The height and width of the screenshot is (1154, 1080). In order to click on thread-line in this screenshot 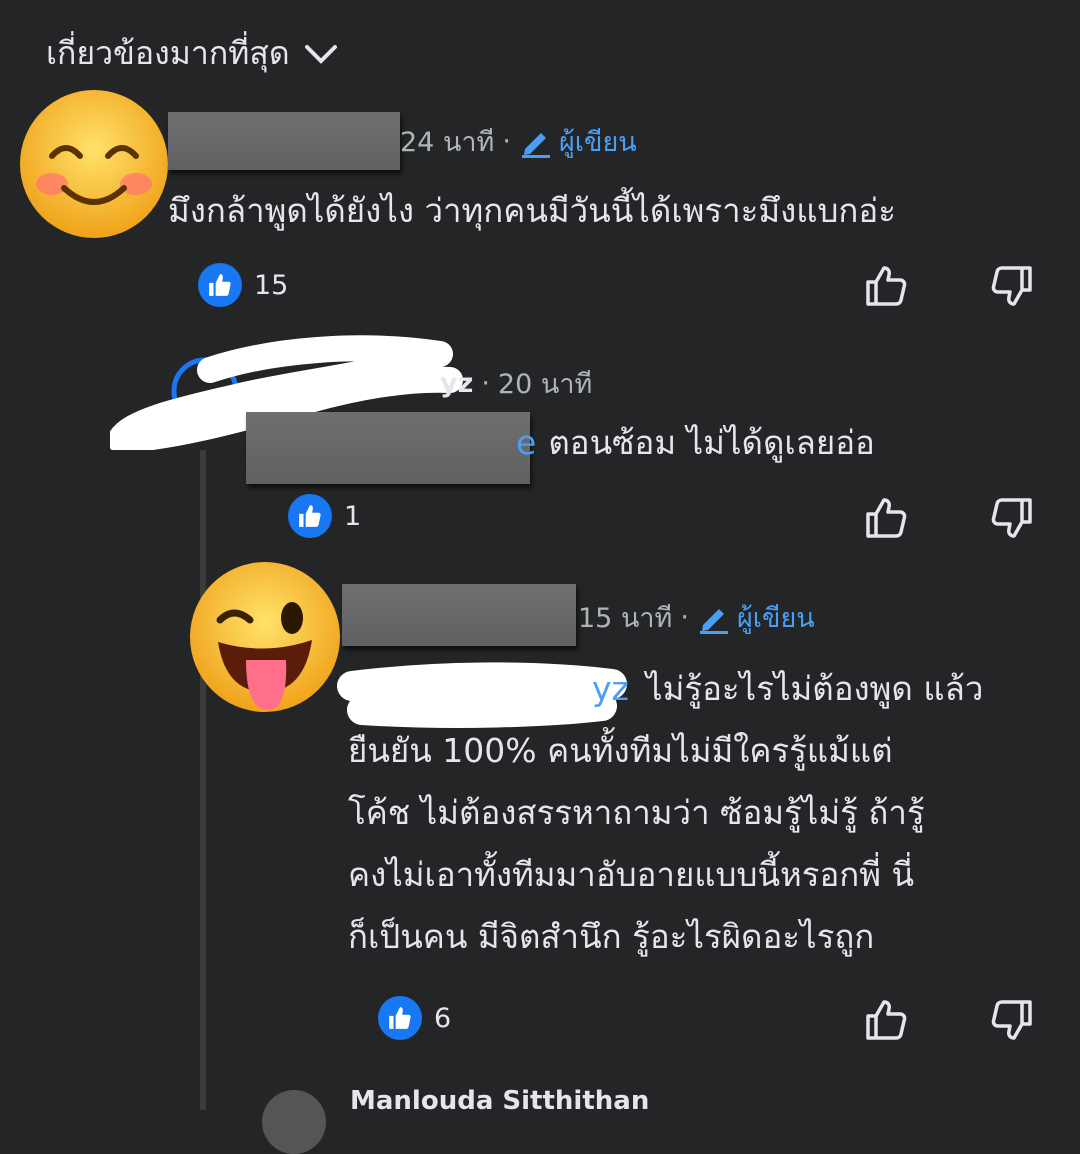, I will do `click(203, 780)`.